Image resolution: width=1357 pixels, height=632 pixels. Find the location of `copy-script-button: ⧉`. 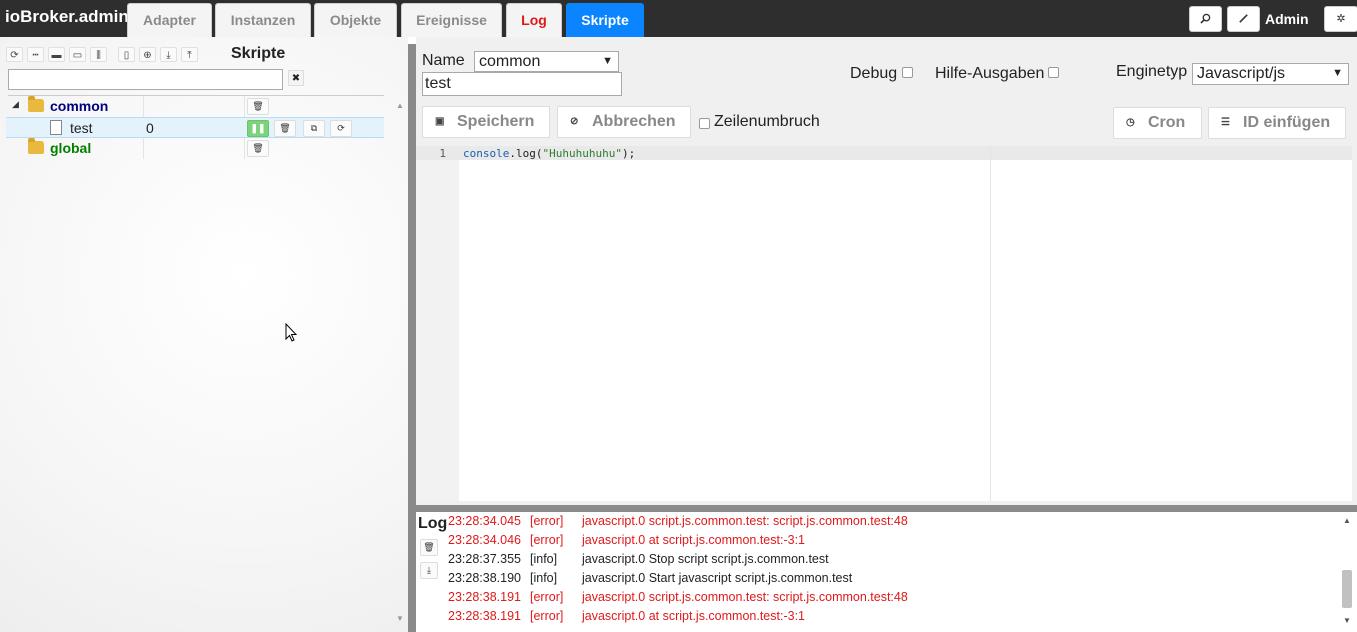

copy-script-button: ⧉ is located at coordinates (314, 128).